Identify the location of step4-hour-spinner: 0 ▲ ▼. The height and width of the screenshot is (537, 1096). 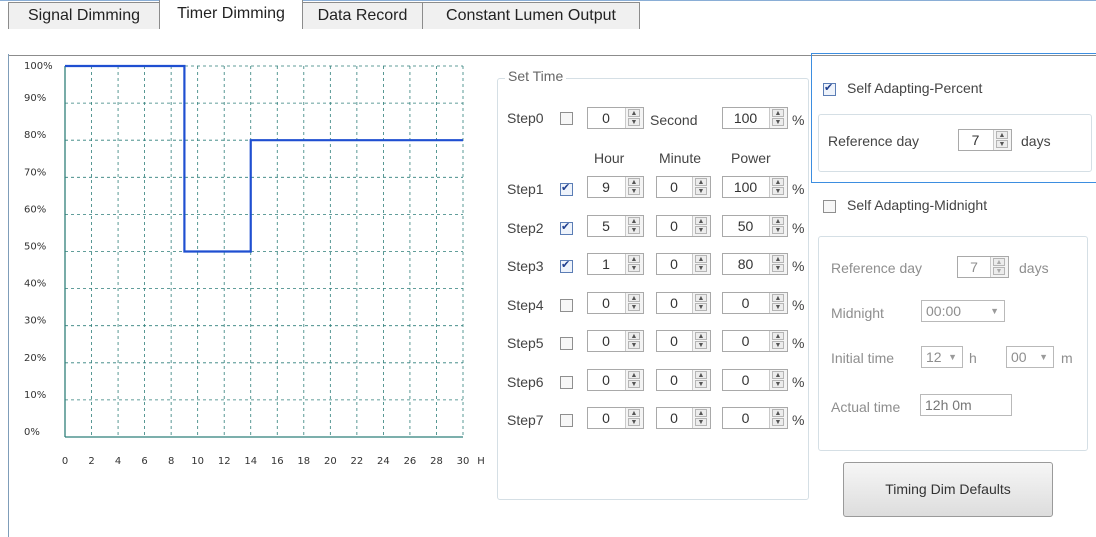
(615, 303).